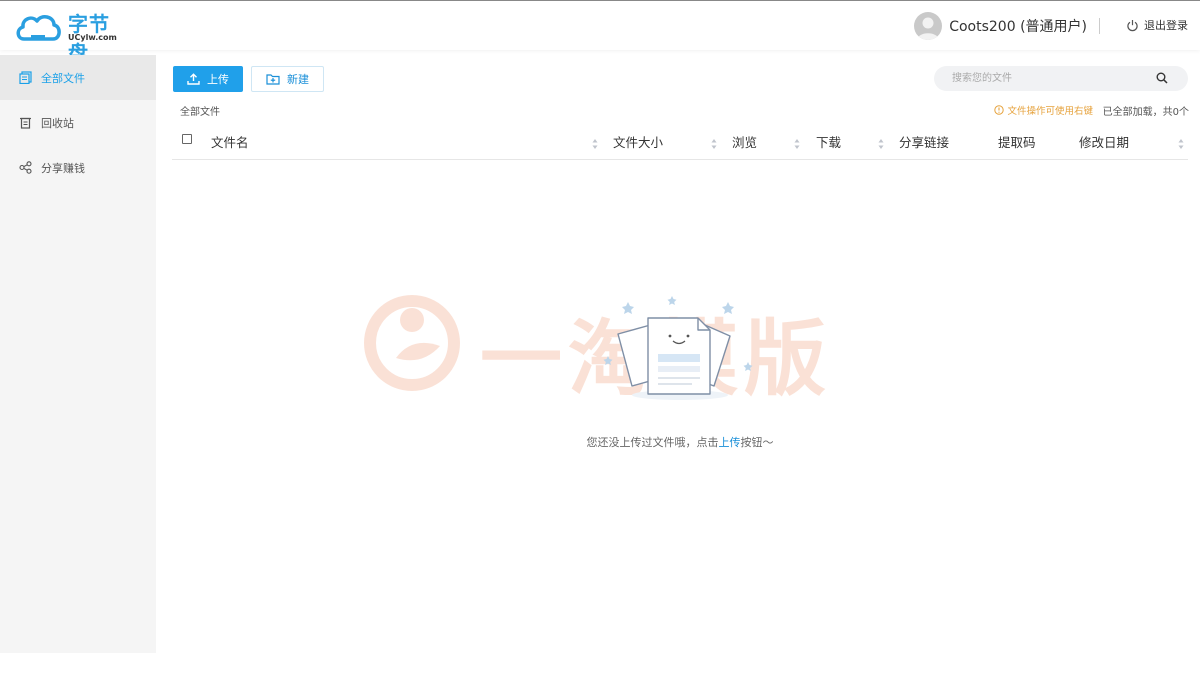 This screenshot has height=682, width=1200. Describe the element at coordinates (1018, 27) in the screenshot. I see `user-name: Coots200 (普通用户)` at that location.